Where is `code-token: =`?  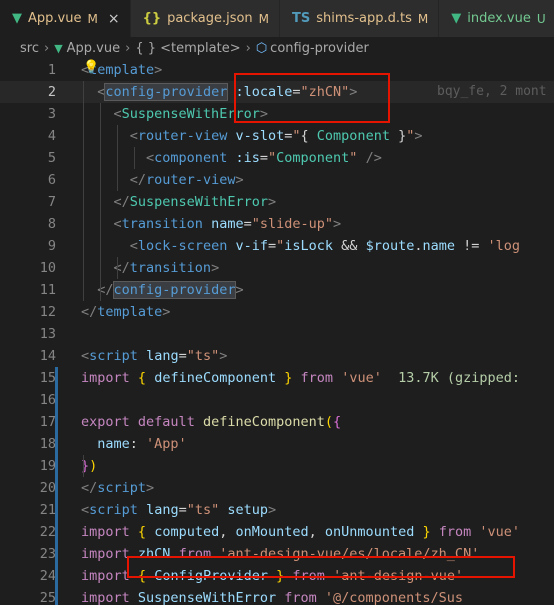 code-token: = is located at coordinates (247, 224).